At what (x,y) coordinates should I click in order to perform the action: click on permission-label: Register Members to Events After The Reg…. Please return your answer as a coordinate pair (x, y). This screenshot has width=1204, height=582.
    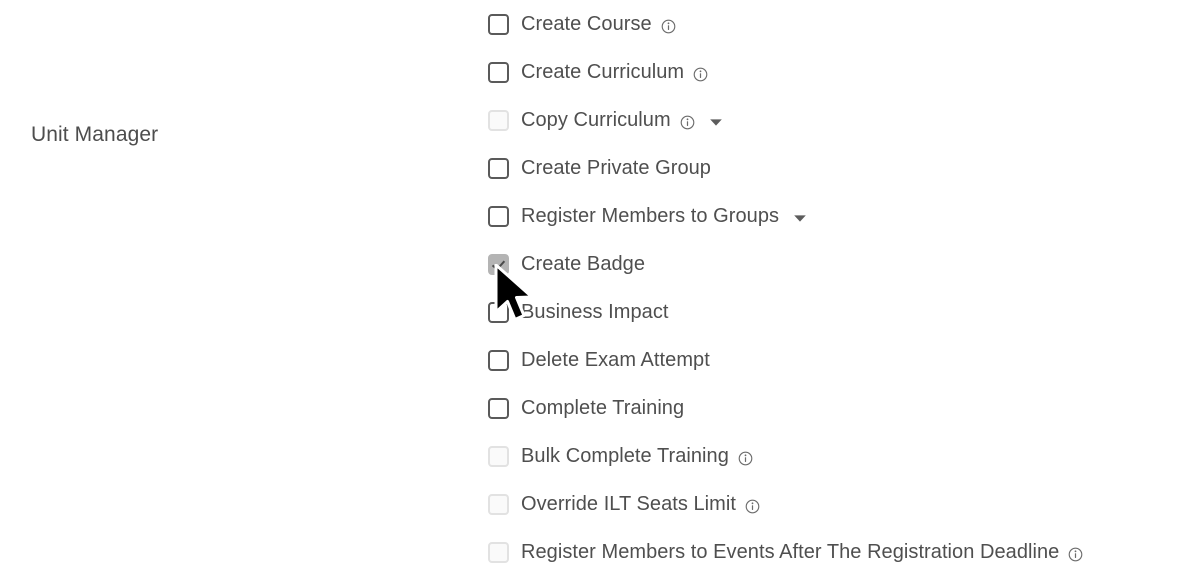
    Looking at the image, I should click on (790, 552).